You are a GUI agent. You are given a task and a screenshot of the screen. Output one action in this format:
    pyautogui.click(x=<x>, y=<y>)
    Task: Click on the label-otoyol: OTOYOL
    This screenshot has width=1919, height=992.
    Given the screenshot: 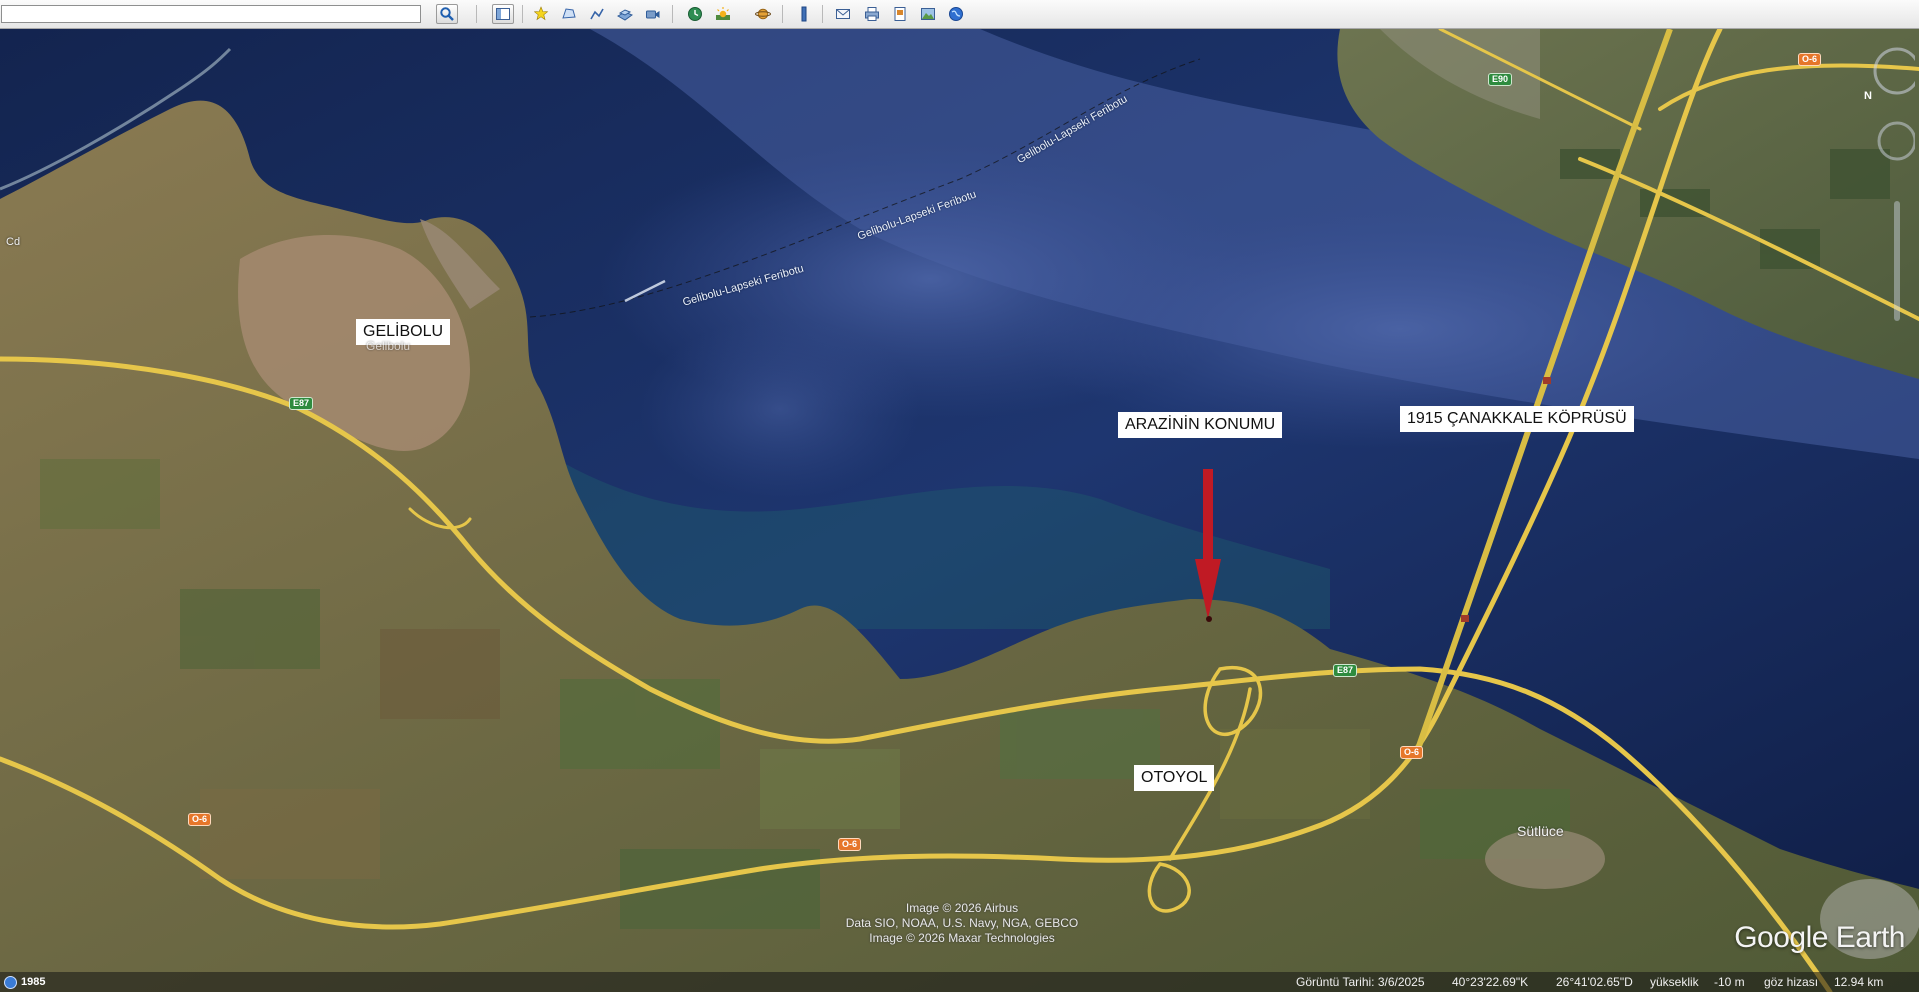 What is the action you would take?
    pyautogui.click(x=1174, y=778)
    